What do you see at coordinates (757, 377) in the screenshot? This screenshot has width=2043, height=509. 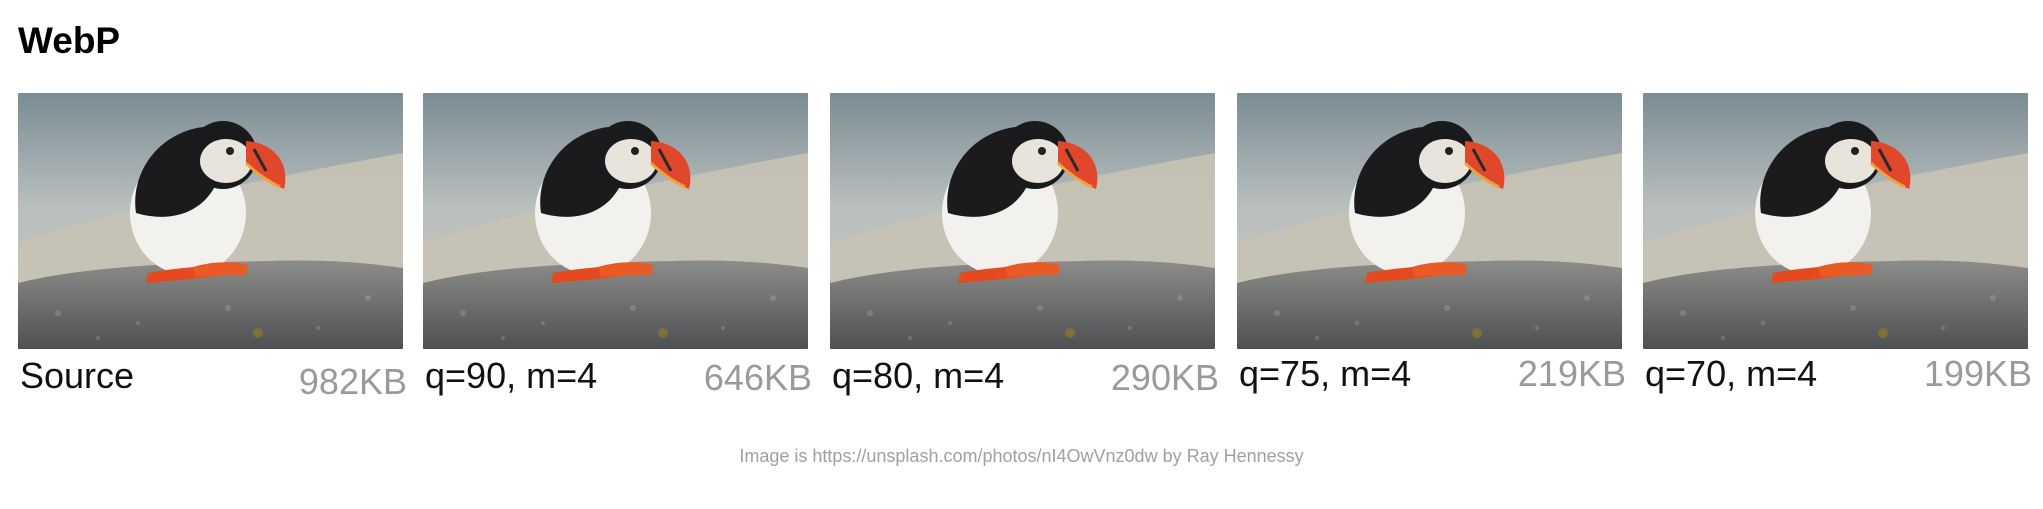 I see `file-size: 646KB` at bounding box center [757, 377].